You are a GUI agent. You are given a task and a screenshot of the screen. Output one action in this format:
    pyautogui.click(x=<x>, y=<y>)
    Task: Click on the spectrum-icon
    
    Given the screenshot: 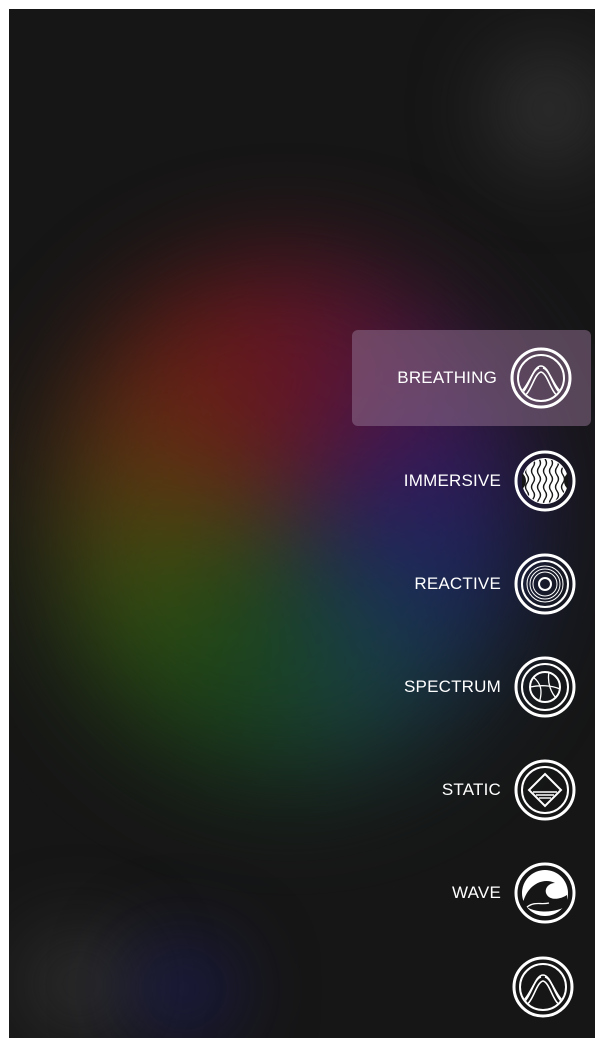 What is the action you would take?
    pyautogui.click(x=545, y=687)
    